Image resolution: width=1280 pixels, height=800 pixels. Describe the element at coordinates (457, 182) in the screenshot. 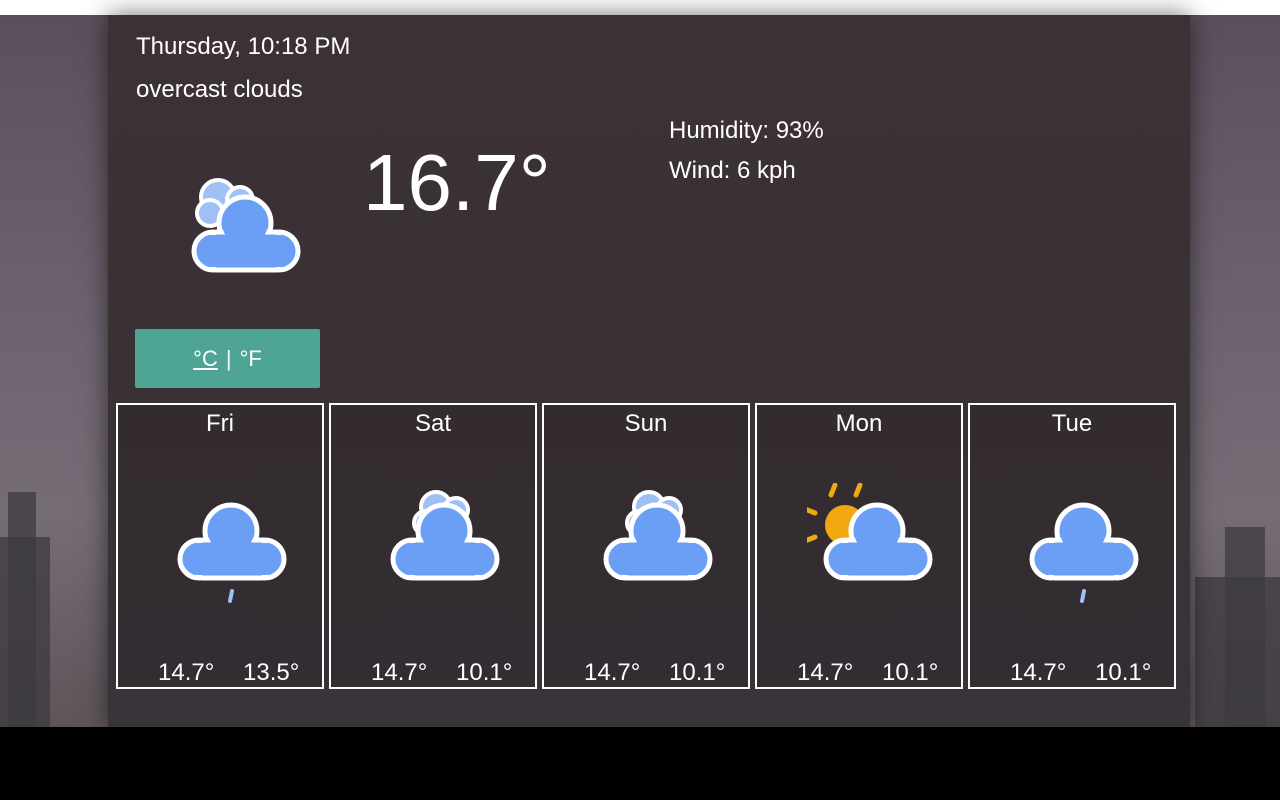

I see `current-temperature: 16.7°` at that location.